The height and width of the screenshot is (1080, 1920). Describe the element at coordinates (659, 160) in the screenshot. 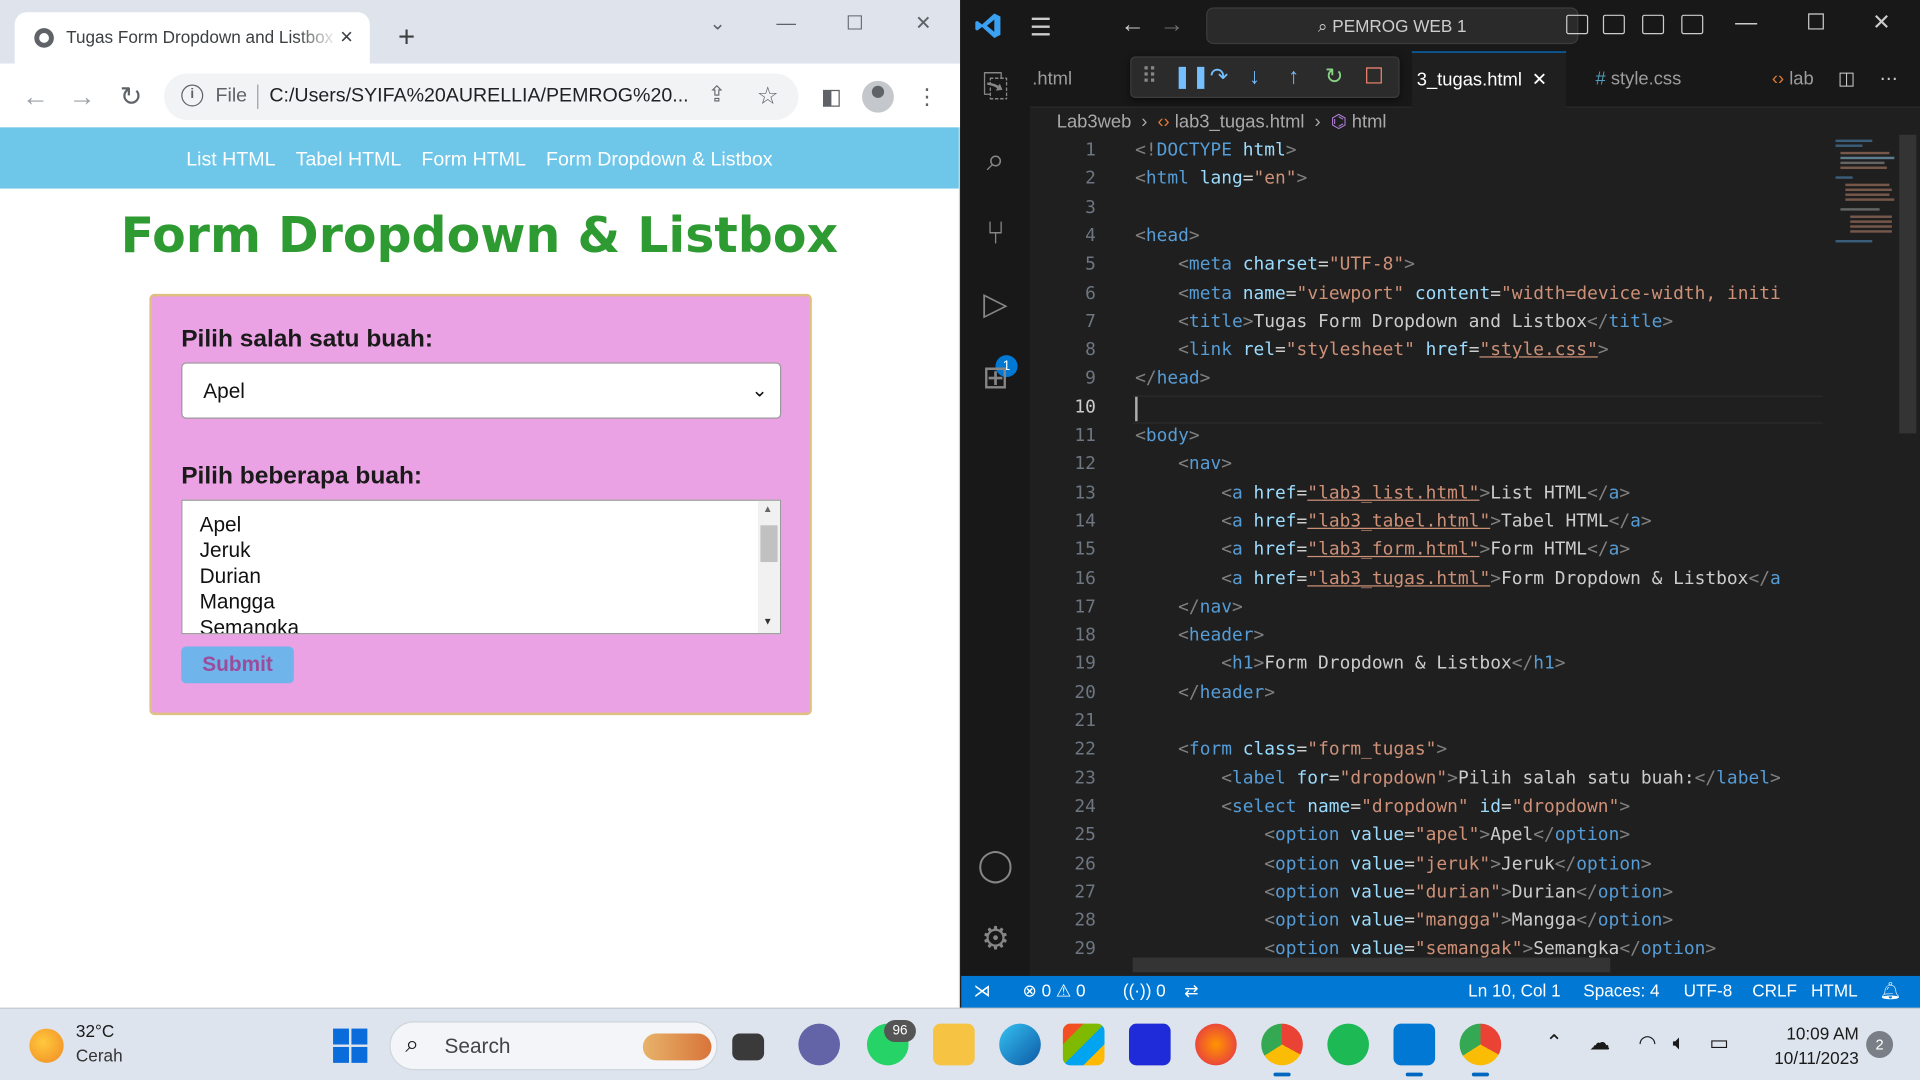

I see `nav-link-tugas: Form Dropdown & Listbox` at that location.